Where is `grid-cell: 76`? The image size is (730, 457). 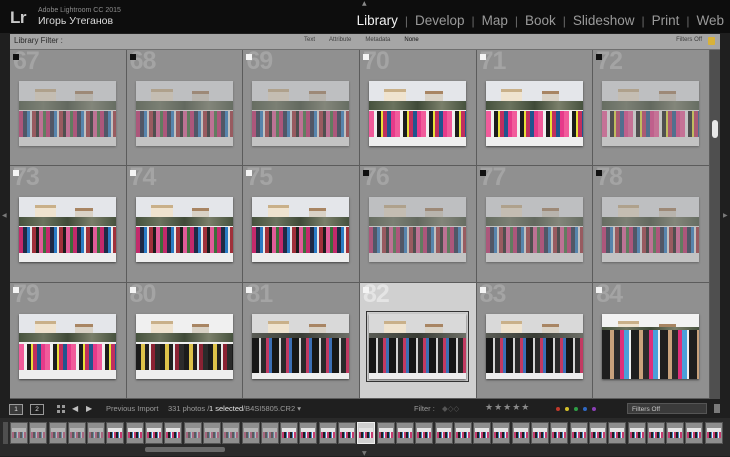 grid-cell: 76 is located at coordinates (418, 223).